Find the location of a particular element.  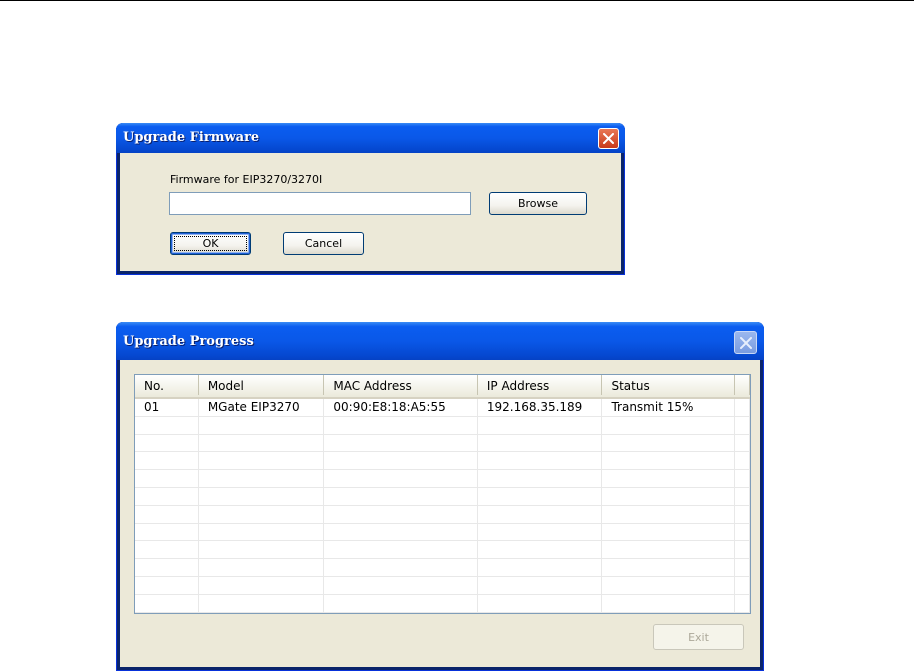

browse-button-label: Browse is located at coordinates (538, 203).